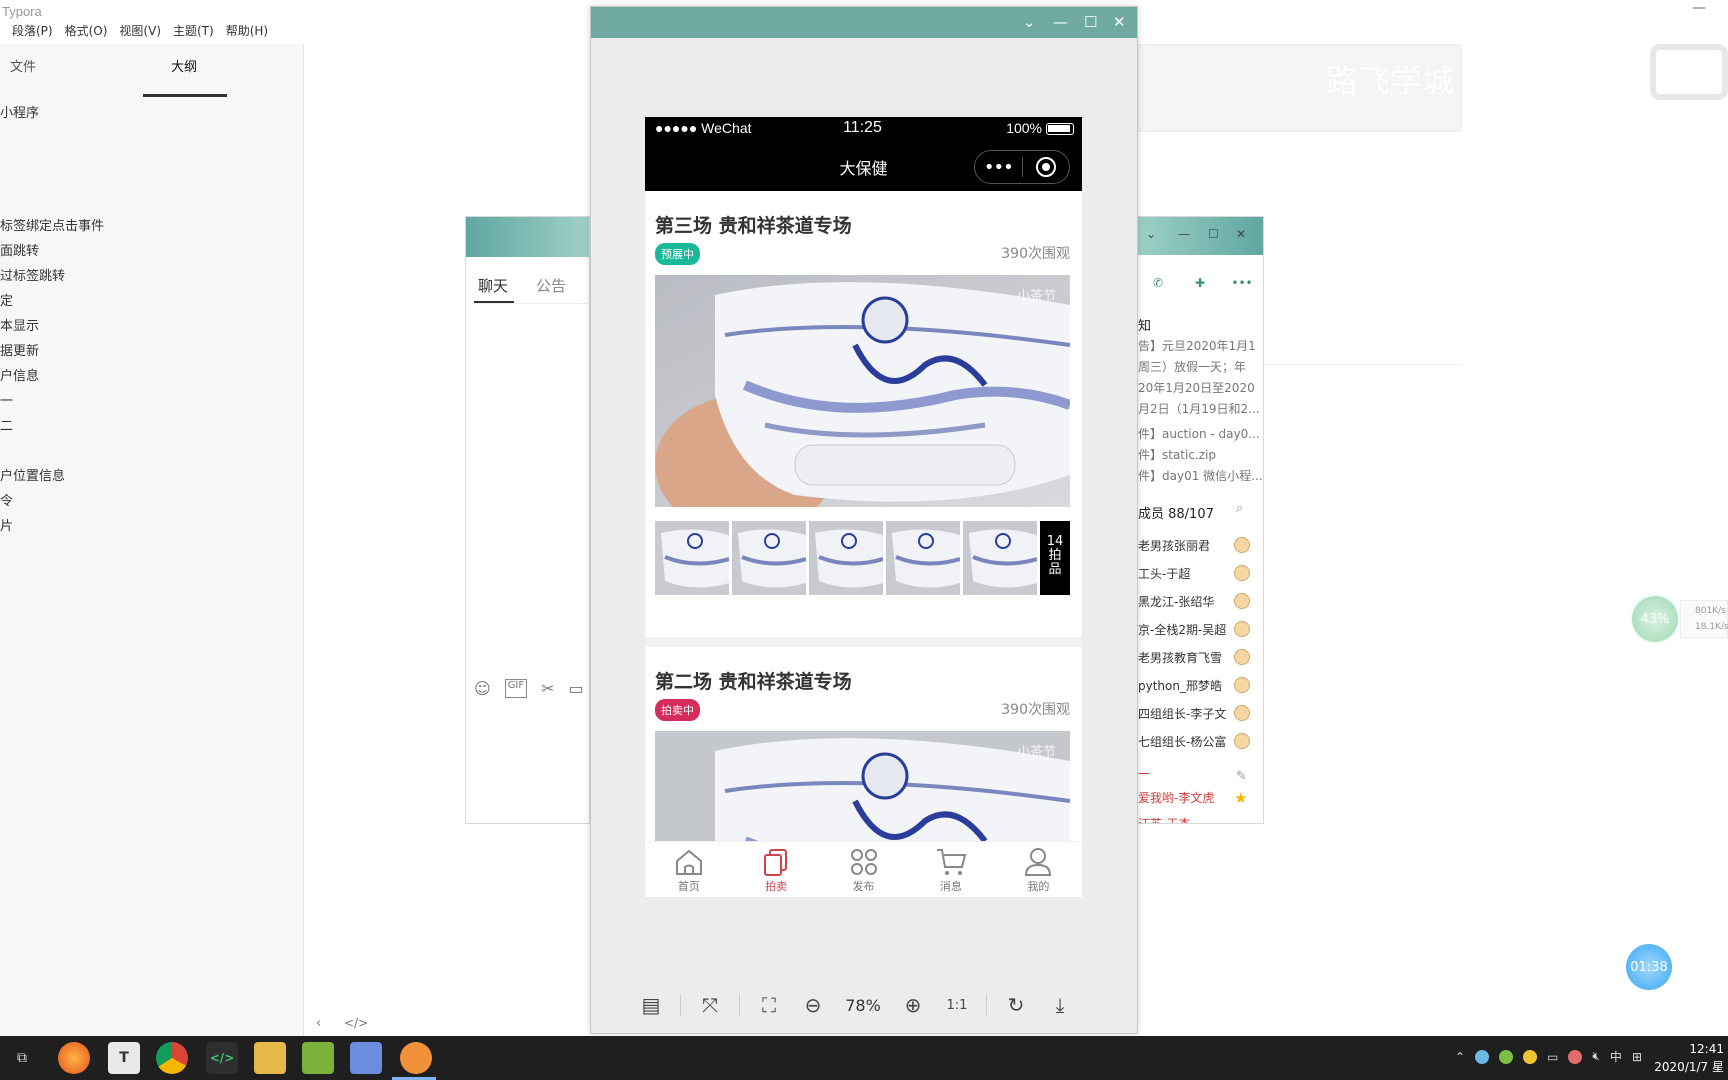 The width and height of the screenshot is (1728, 1080). What do you see at coordinates (23, 65) in the screenshot?
I see `tab-files: 文件` at bounding box center [23, 65].